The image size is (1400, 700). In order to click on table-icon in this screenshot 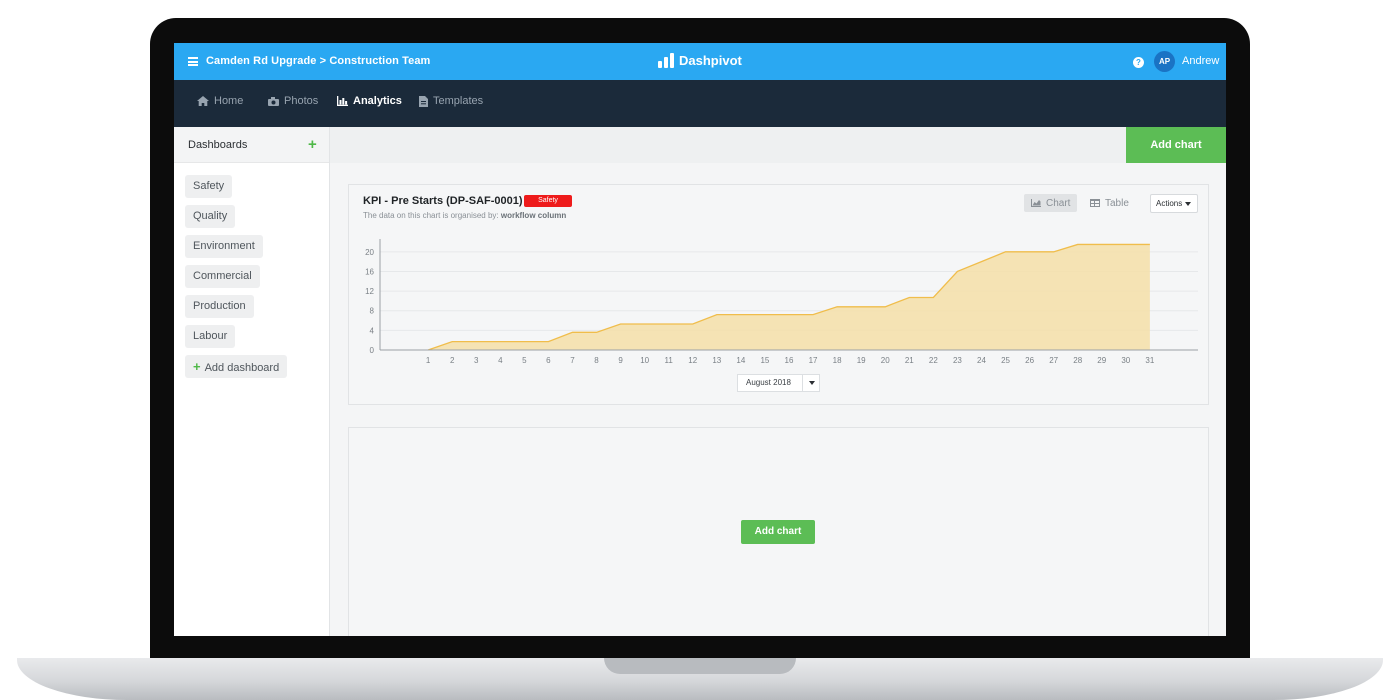, I will do `click(1095, 203)`.